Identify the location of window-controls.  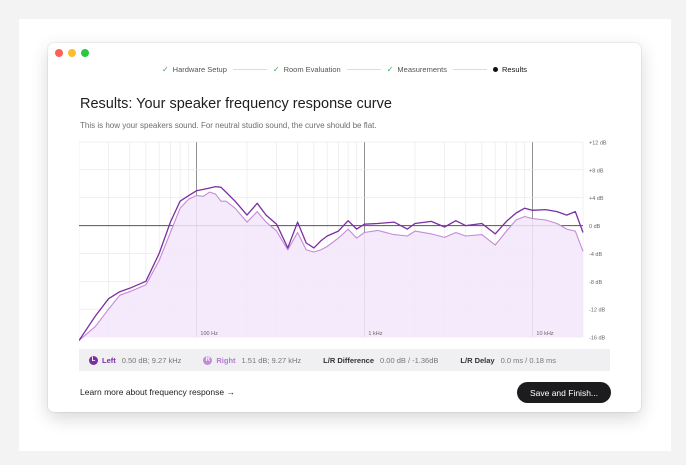
(72, 53).